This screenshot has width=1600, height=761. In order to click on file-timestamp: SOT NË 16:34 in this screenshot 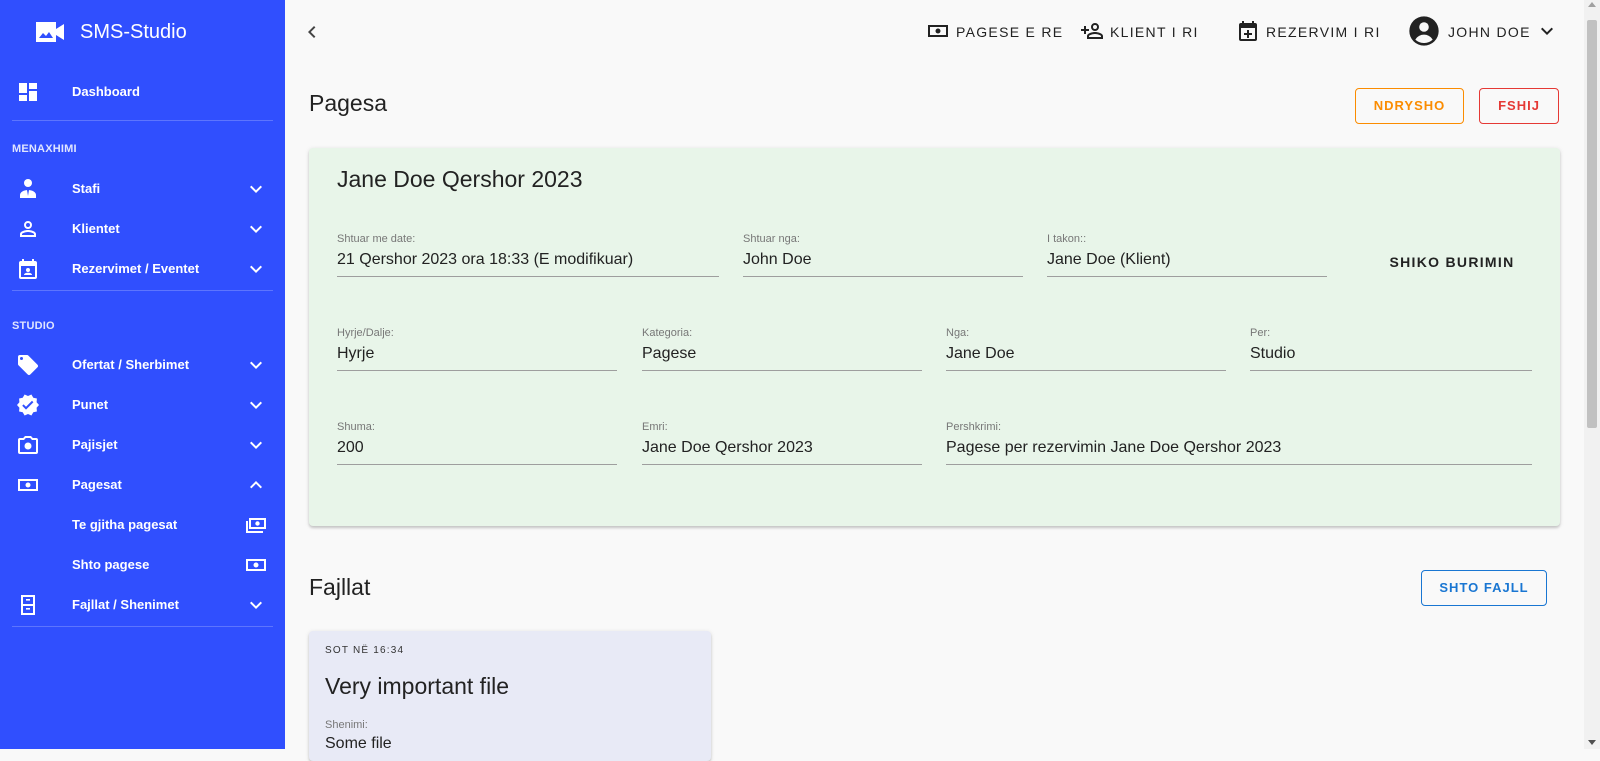, I will do `click(365, 650)`.